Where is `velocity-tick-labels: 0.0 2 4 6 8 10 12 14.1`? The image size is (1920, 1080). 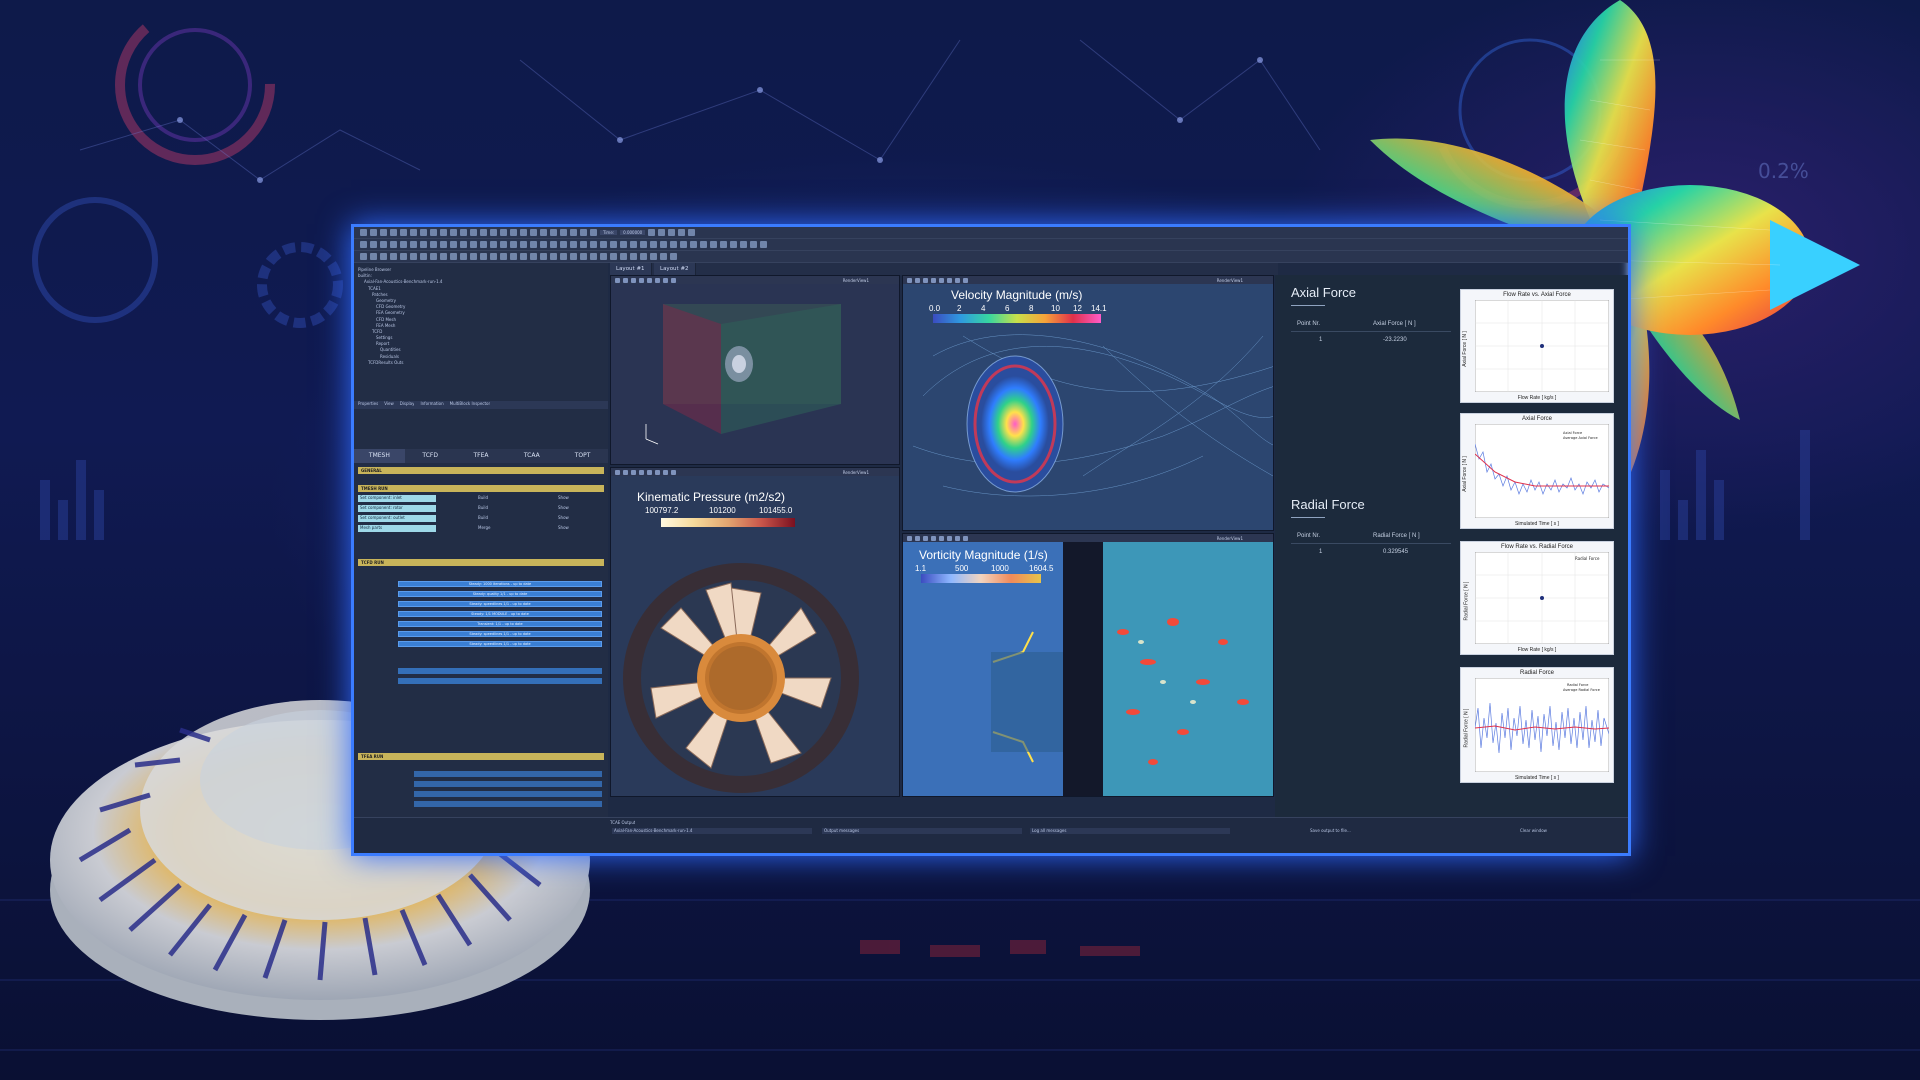
velocity-tick-labels: 0.0 2 4 6 8 10 12 14.1 is located at coordinates (1019, 309).